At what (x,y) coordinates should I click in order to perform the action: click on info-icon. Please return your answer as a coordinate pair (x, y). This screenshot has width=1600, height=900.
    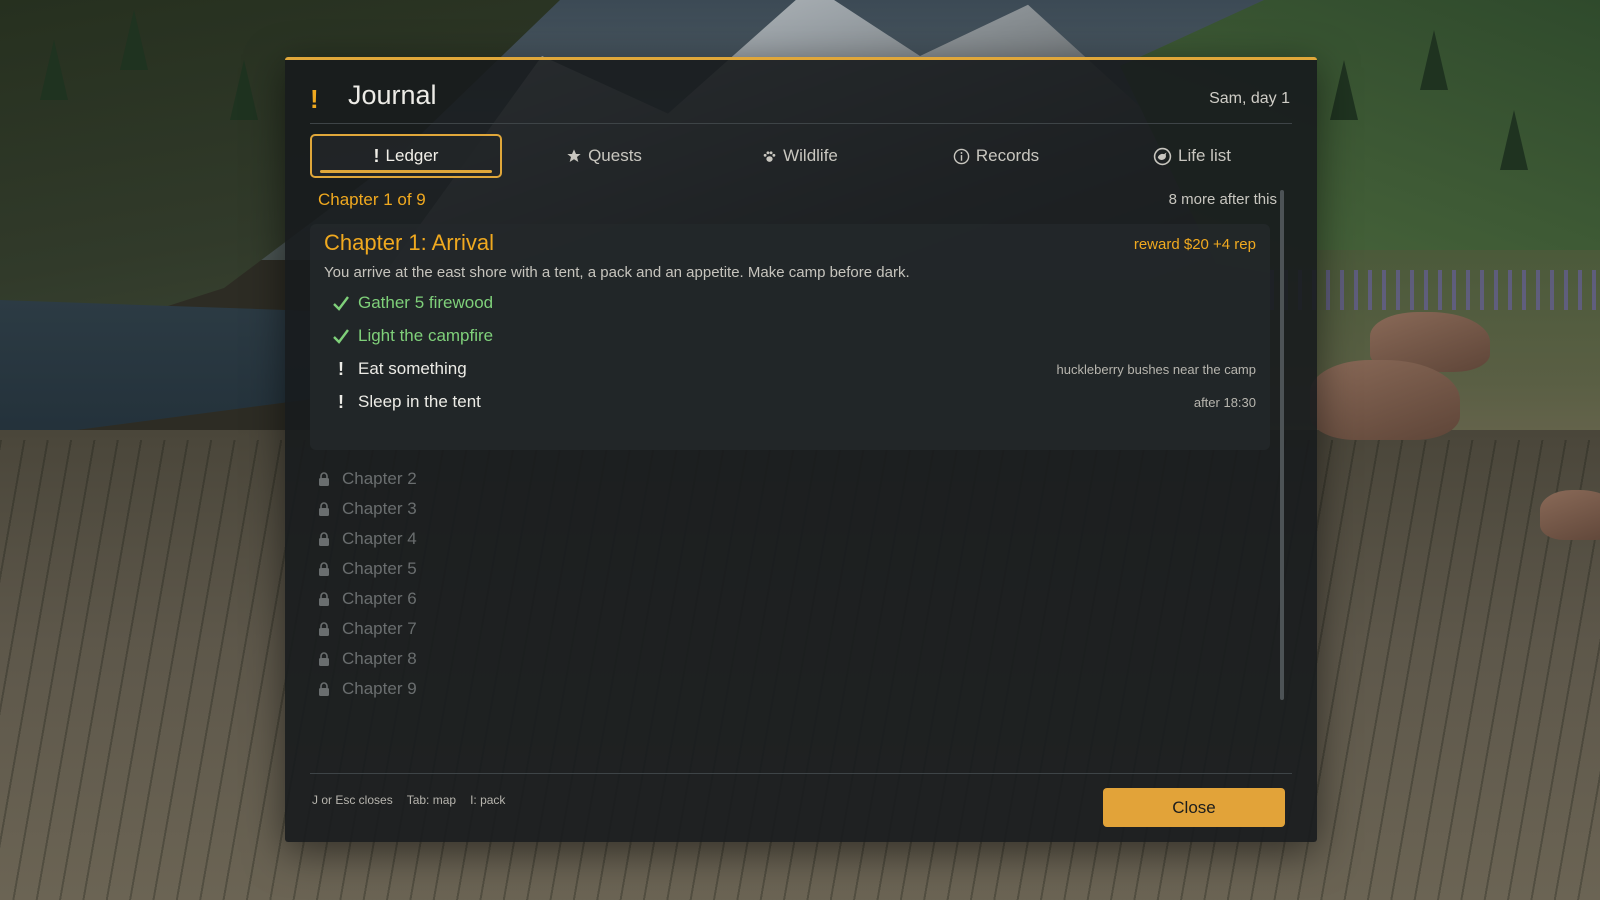
    Looking at the image, I should click on (961, 156).